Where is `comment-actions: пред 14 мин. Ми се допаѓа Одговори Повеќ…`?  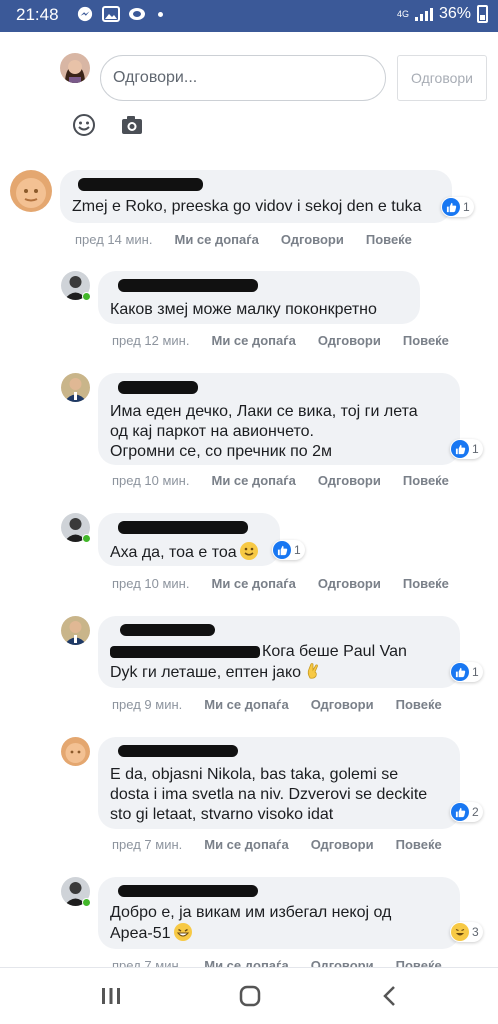 comment-actions: пред 14 мин. Ми се допаѓа Одговори Повеќ… is located at coordinates (243, 239).